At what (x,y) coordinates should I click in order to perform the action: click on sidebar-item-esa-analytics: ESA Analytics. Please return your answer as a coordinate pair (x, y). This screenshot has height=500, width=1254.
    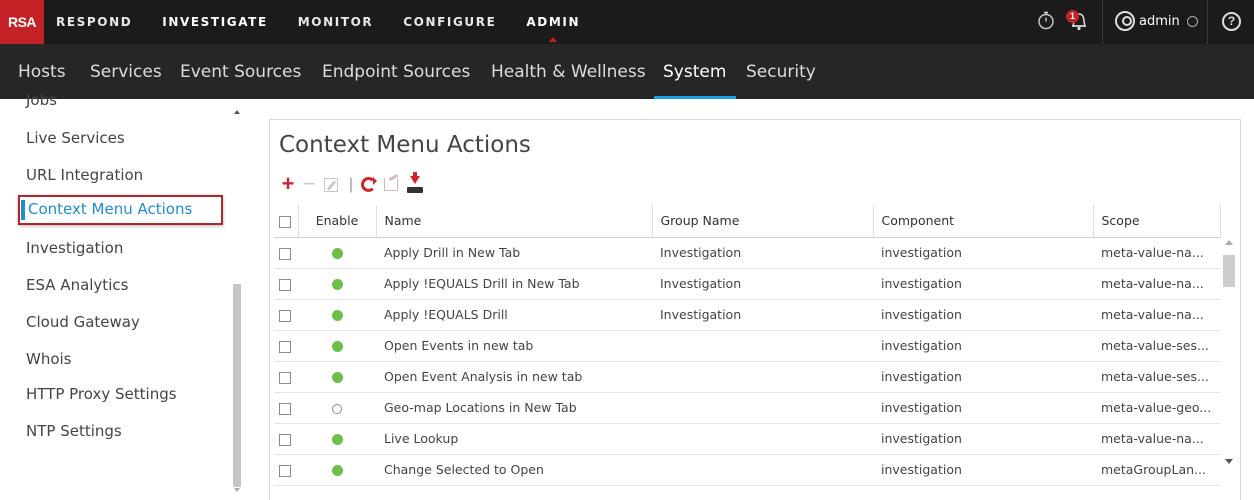
    Looking at the image, I should click on (77, 285).